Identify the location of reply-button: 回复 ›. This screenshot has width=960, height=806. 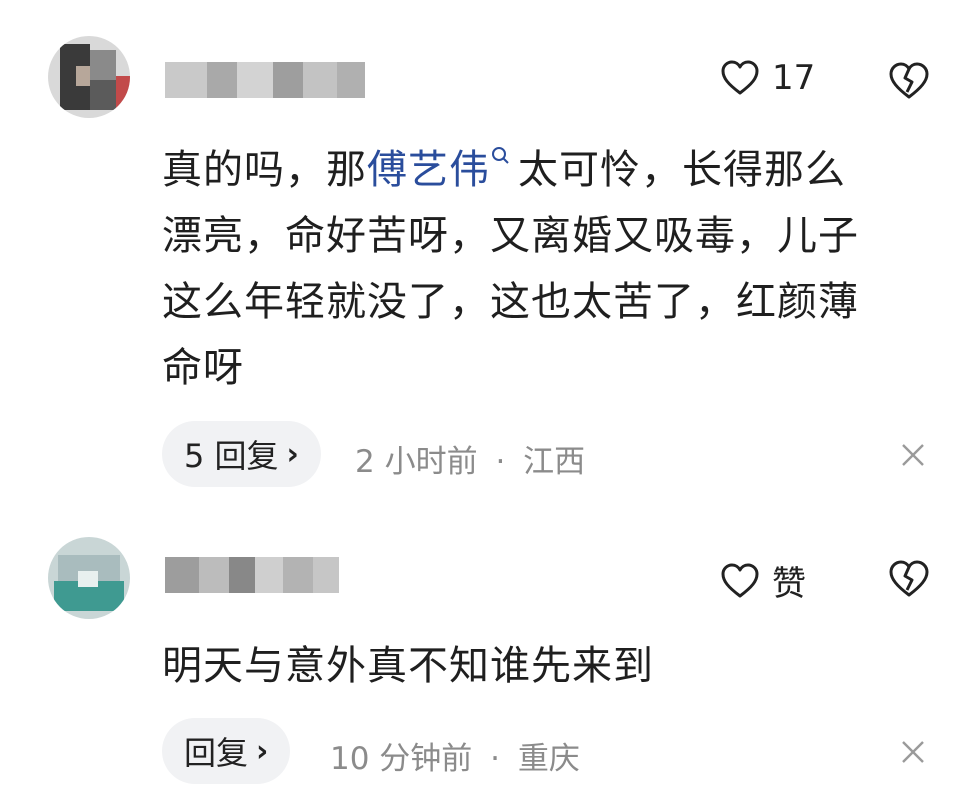
(226, 751).